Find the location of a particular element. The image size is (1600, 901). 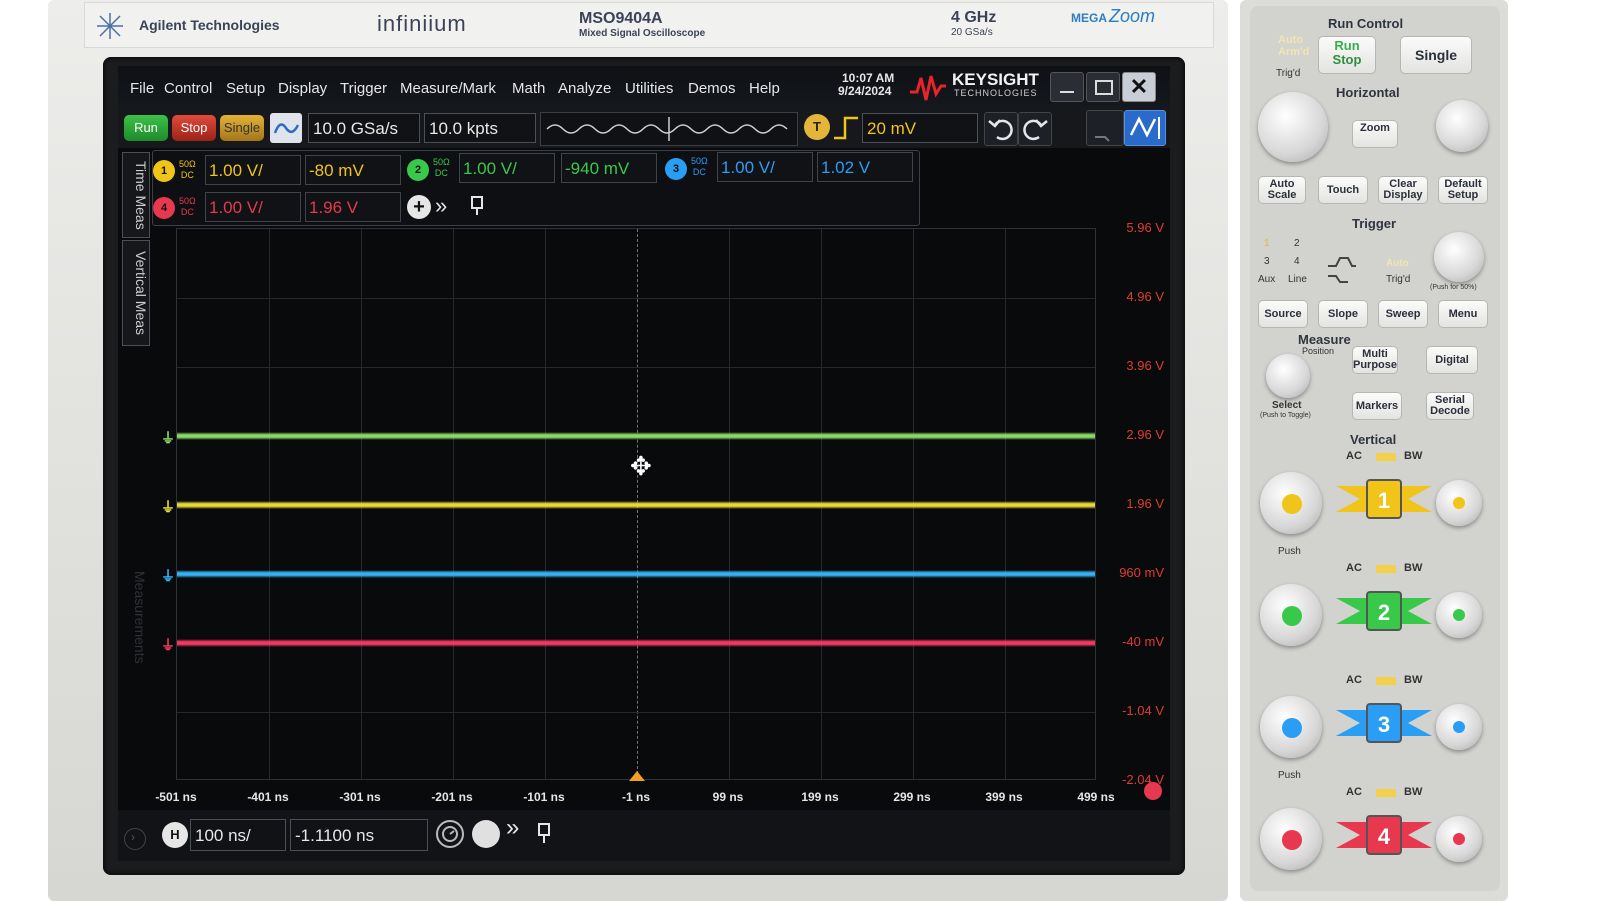

channel-2-scale-knob is located at coordinates (1291, 615).